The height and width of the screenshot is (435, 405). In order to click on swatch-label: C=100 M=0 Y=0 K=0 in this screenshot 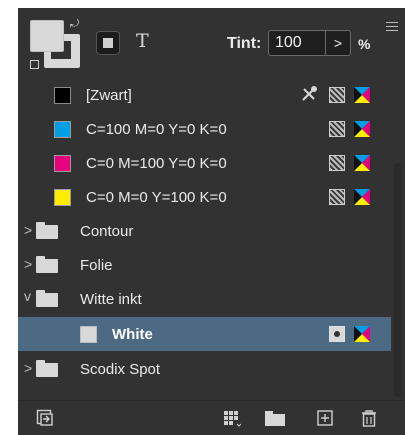, I will do `click(156, 129)`.